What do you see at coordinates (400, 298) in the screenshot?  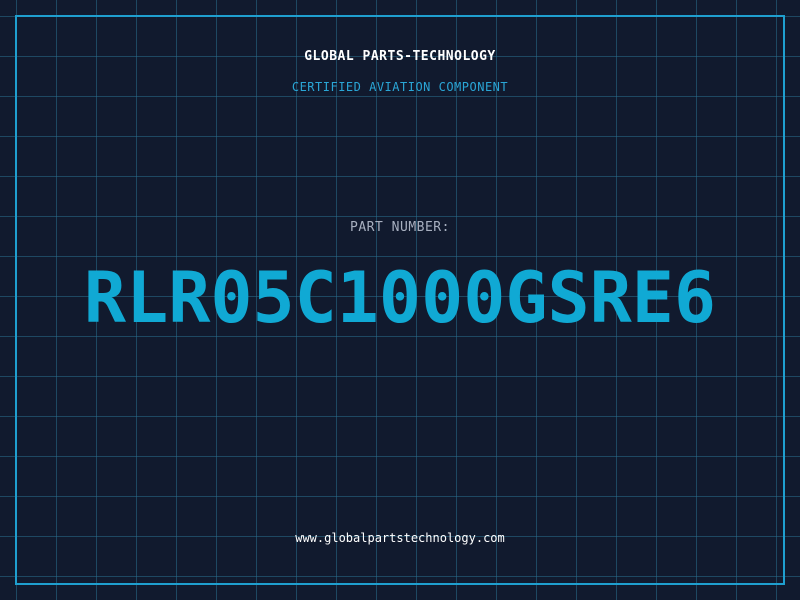 I see `part-number: RLR05C1000GSRE6` at bounding box center [400, 298].